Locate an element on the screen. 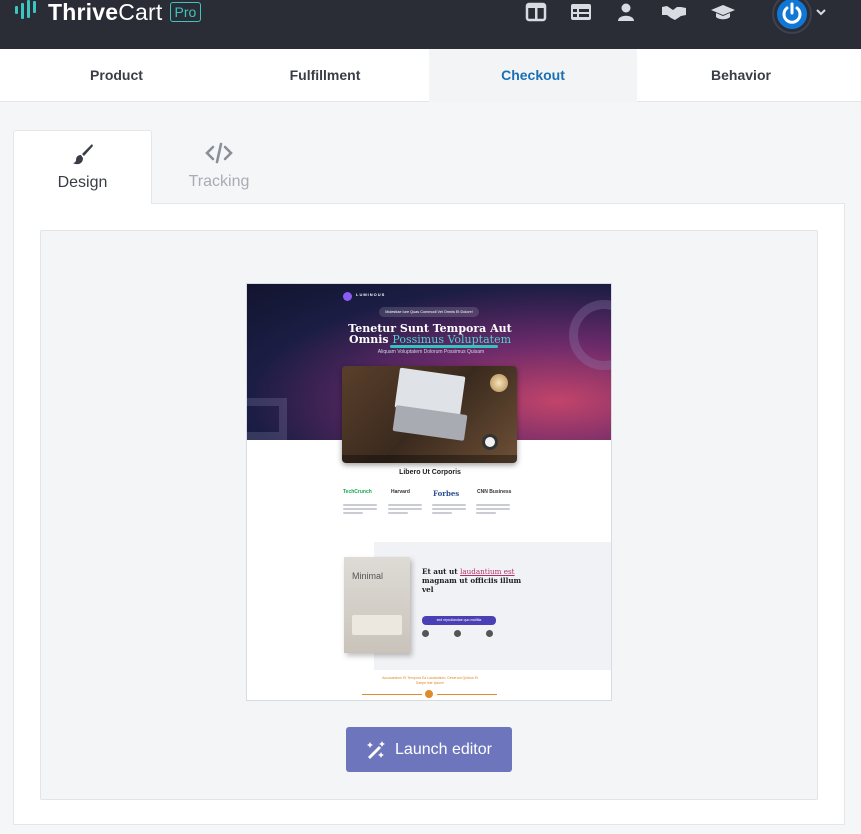  preview-underline is located at coordinates (444, 346).